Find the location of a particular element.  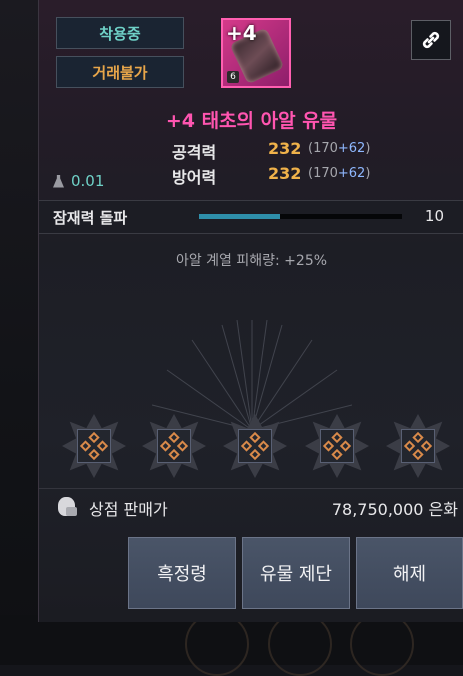

weight-value: 0.01 is located at coordinates (88, 181).